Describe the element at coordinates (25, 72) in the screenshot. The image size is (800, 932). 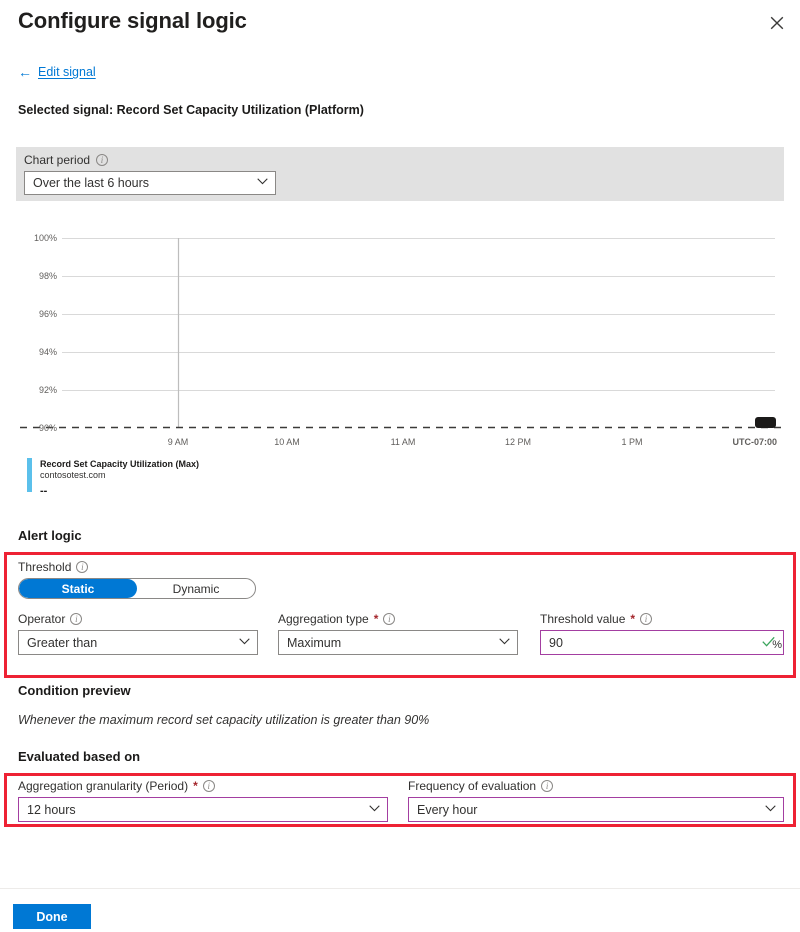
I see `arrow-left-icon: ←` at that location.